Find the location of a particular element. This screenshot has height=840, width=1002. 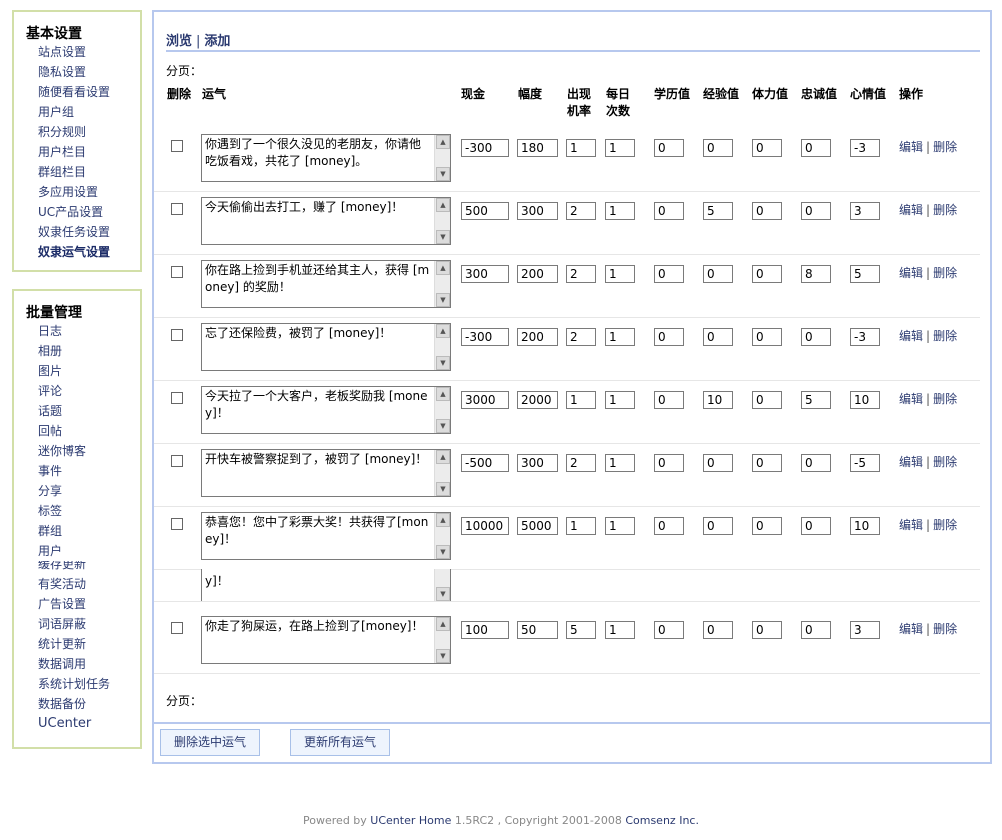

loyalty-input: 5 is located at coordinates (816, 400).